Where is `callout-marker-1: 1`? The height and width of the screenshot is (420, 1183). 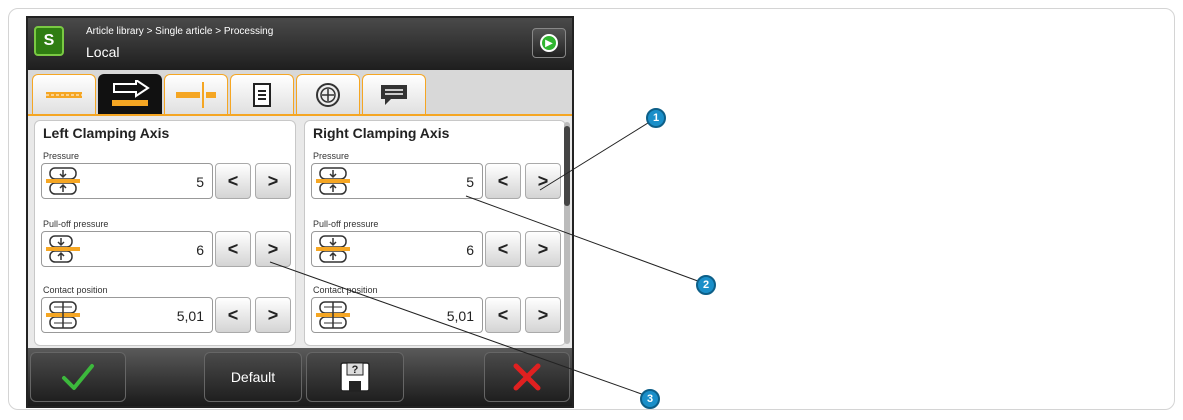
callout-marker-1: 1 is located at coordinates (656, 118).